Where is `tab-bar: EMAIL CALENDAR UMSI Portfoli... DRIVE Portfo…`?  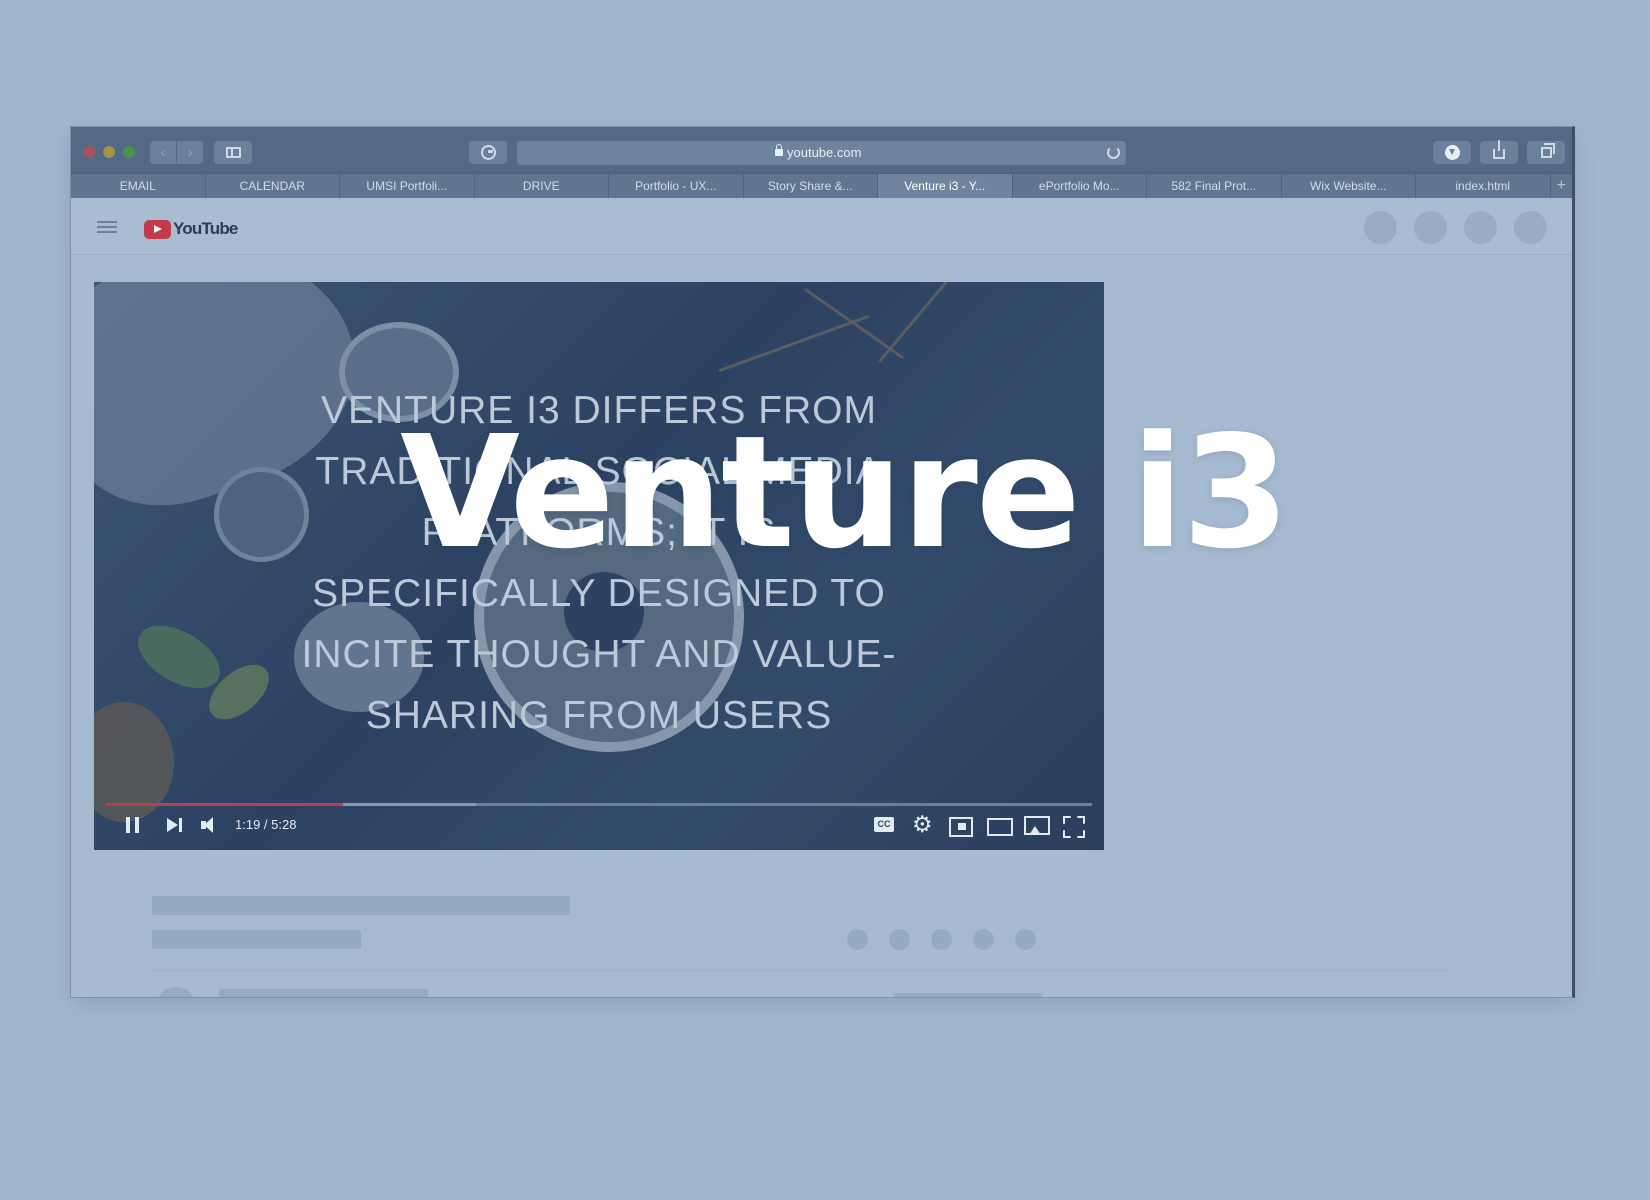 tab-bar: EMAIL CALENDAR UMSI Portfoli... DRIVE Portfo… is located at coordinates (821, 185).